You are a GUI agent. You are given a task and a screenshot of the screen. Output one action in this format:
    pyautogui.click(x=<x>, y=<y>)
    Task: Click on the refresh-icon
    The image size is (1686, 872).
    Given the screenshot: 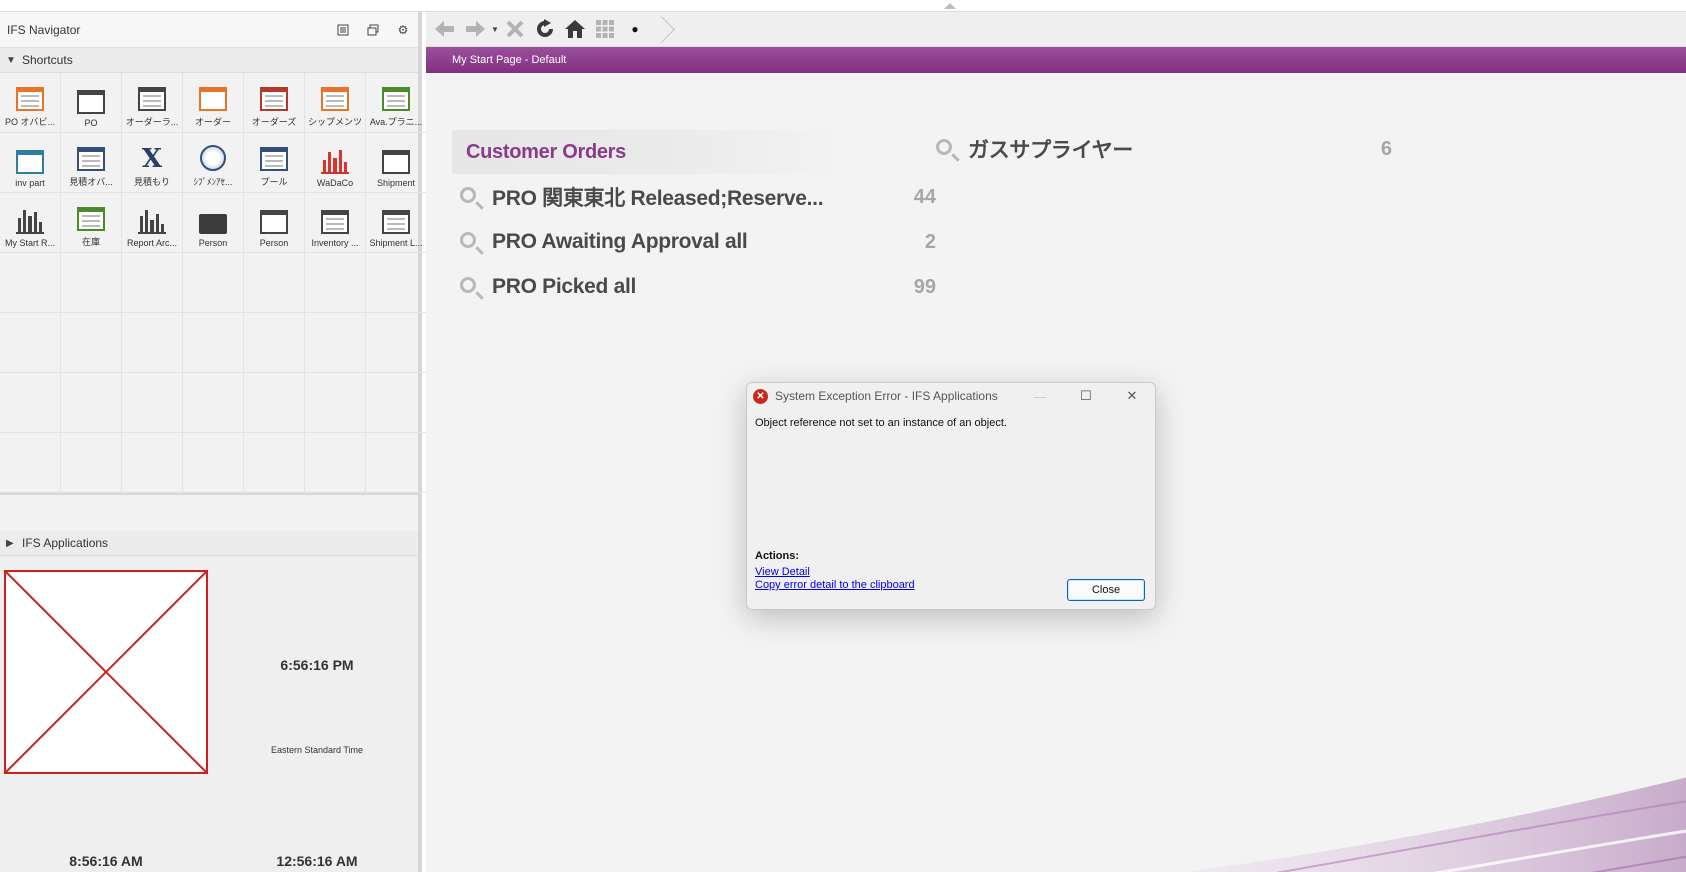 What is the action you would take?
    pyautogui.click(x=545, y=29)
    